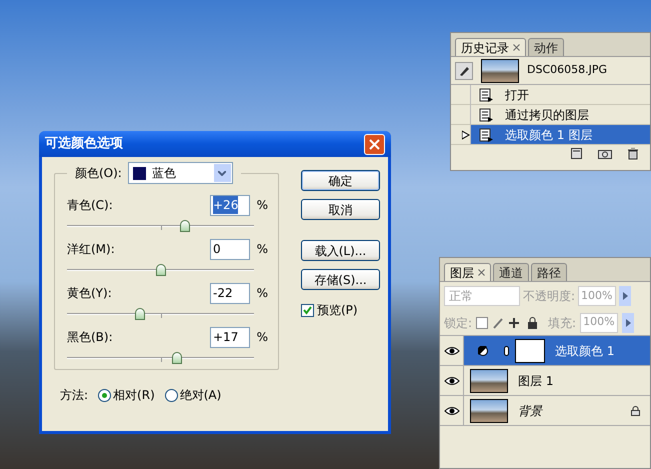 This screenshot has height=469, width=651. Describe the element at coordinates (90, 293) in the screenshot. I see `slider-label: 黄色(Y):` at that location.